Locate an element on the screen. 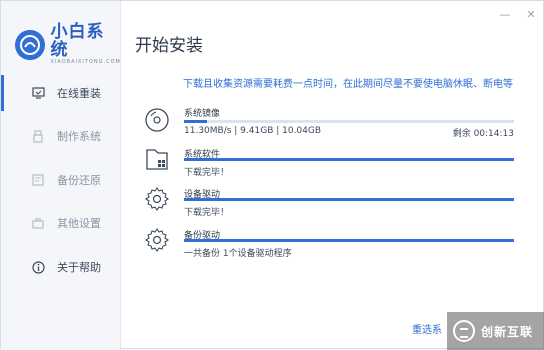  task-remaining: 剩余 00:14:13 is located at coordinates (483, 134).